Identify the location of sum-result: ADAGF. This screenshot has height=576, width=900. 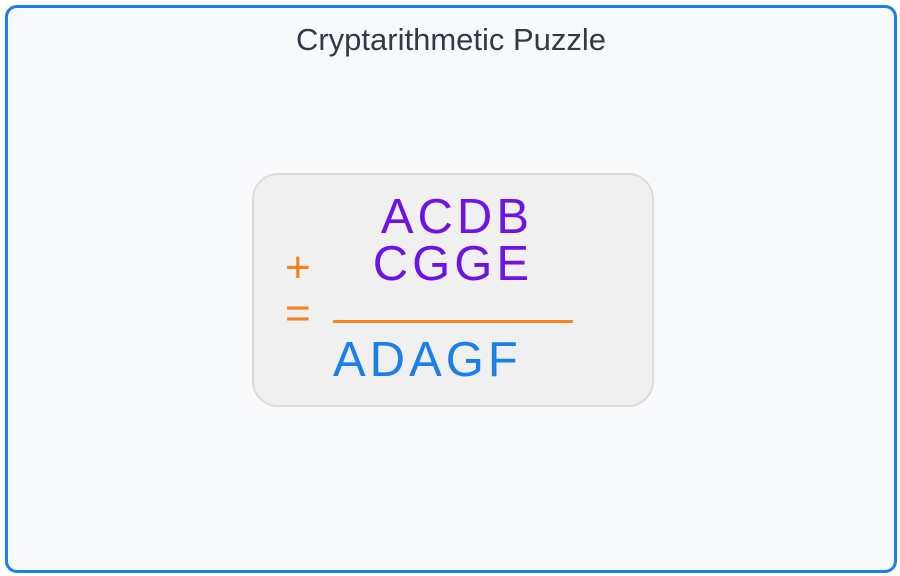
(427, 360).